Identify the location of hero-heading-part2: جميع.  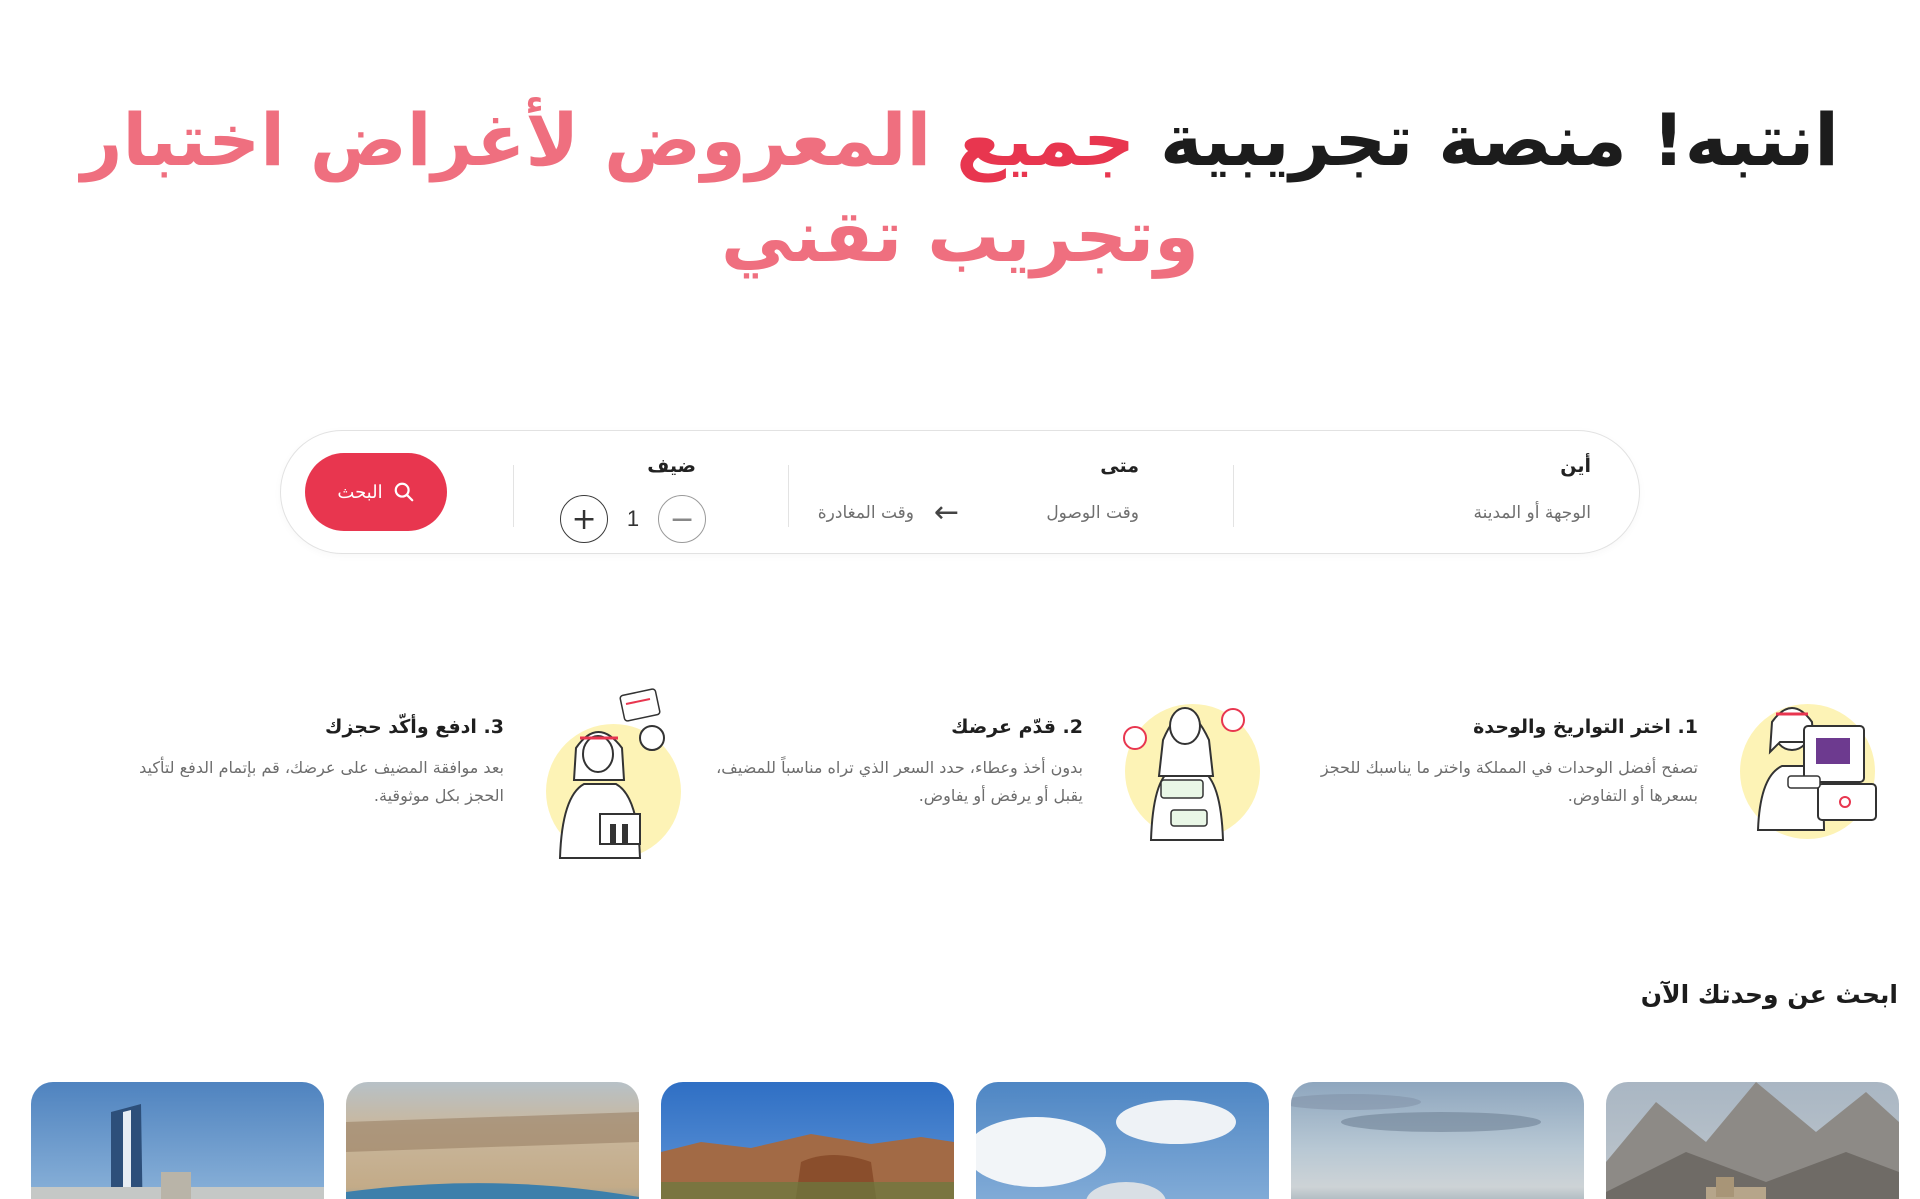
(1045, 140).